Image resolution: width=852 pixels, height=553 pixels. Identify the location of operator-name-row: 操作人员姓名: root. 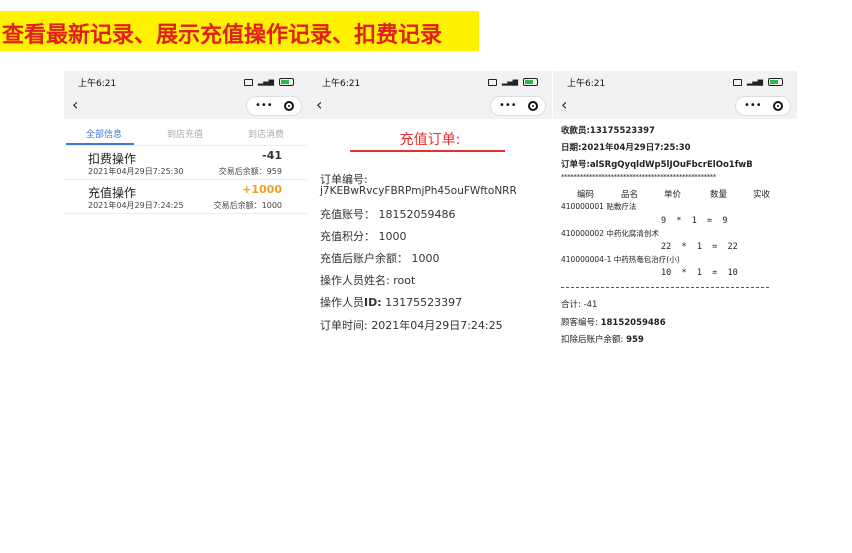
(367, 280).